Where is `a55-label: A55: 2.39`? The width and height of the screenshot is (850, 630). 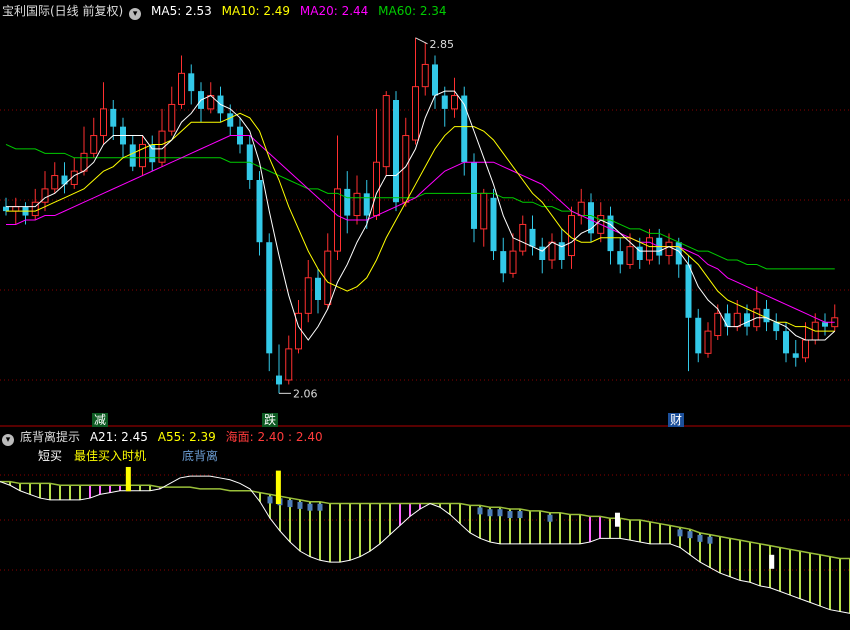 a55-label: A55: 2.39 is located at coordinates (186, 437).